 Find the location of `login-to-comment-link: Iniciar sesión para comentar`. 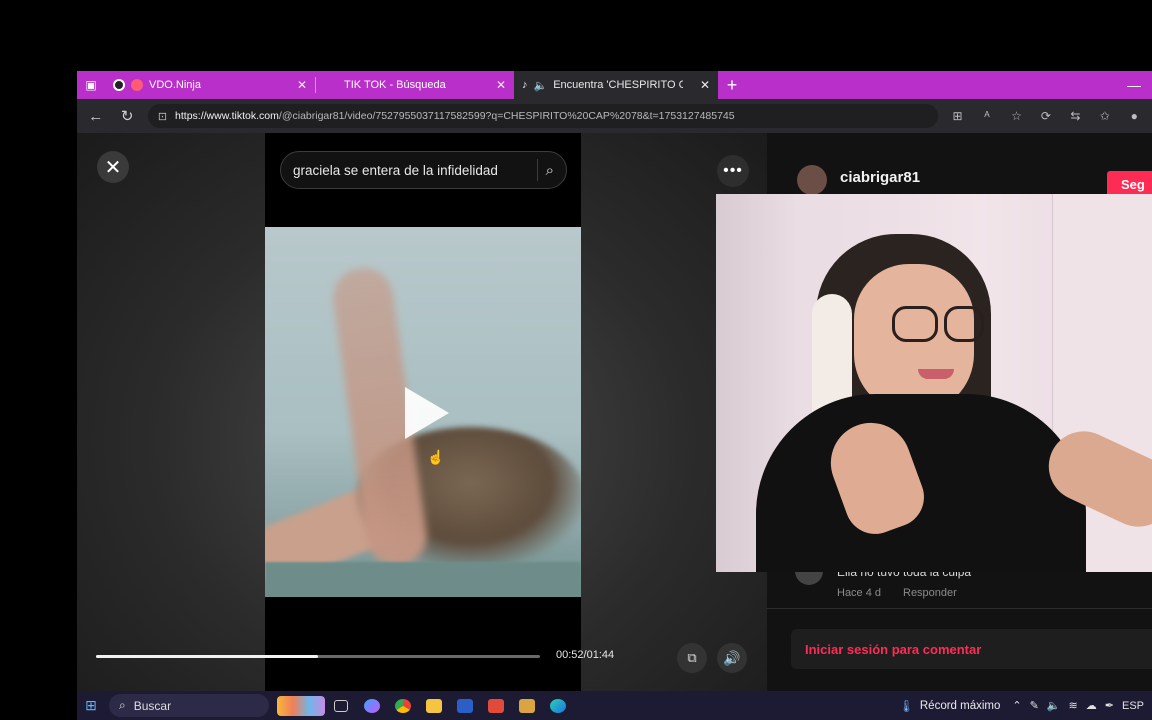

login-to-comment-link: Iniciar sesión para comentar is located at coordinates (971, 649).